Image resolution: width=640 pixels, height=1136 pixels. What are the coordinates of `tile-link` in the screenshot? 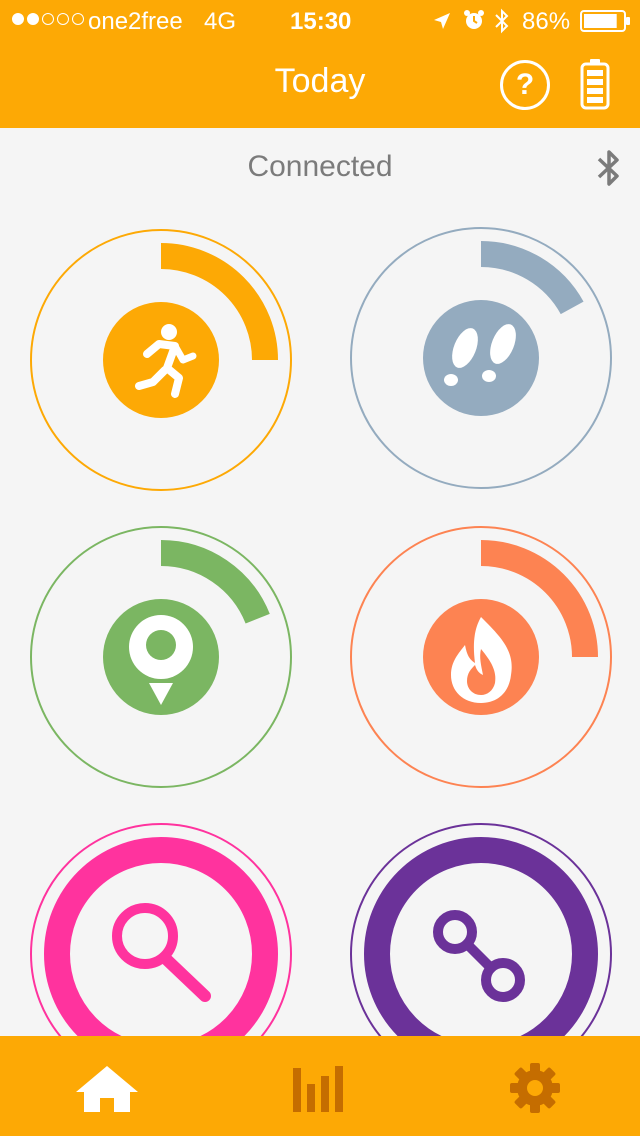 It's located at (481, 929).